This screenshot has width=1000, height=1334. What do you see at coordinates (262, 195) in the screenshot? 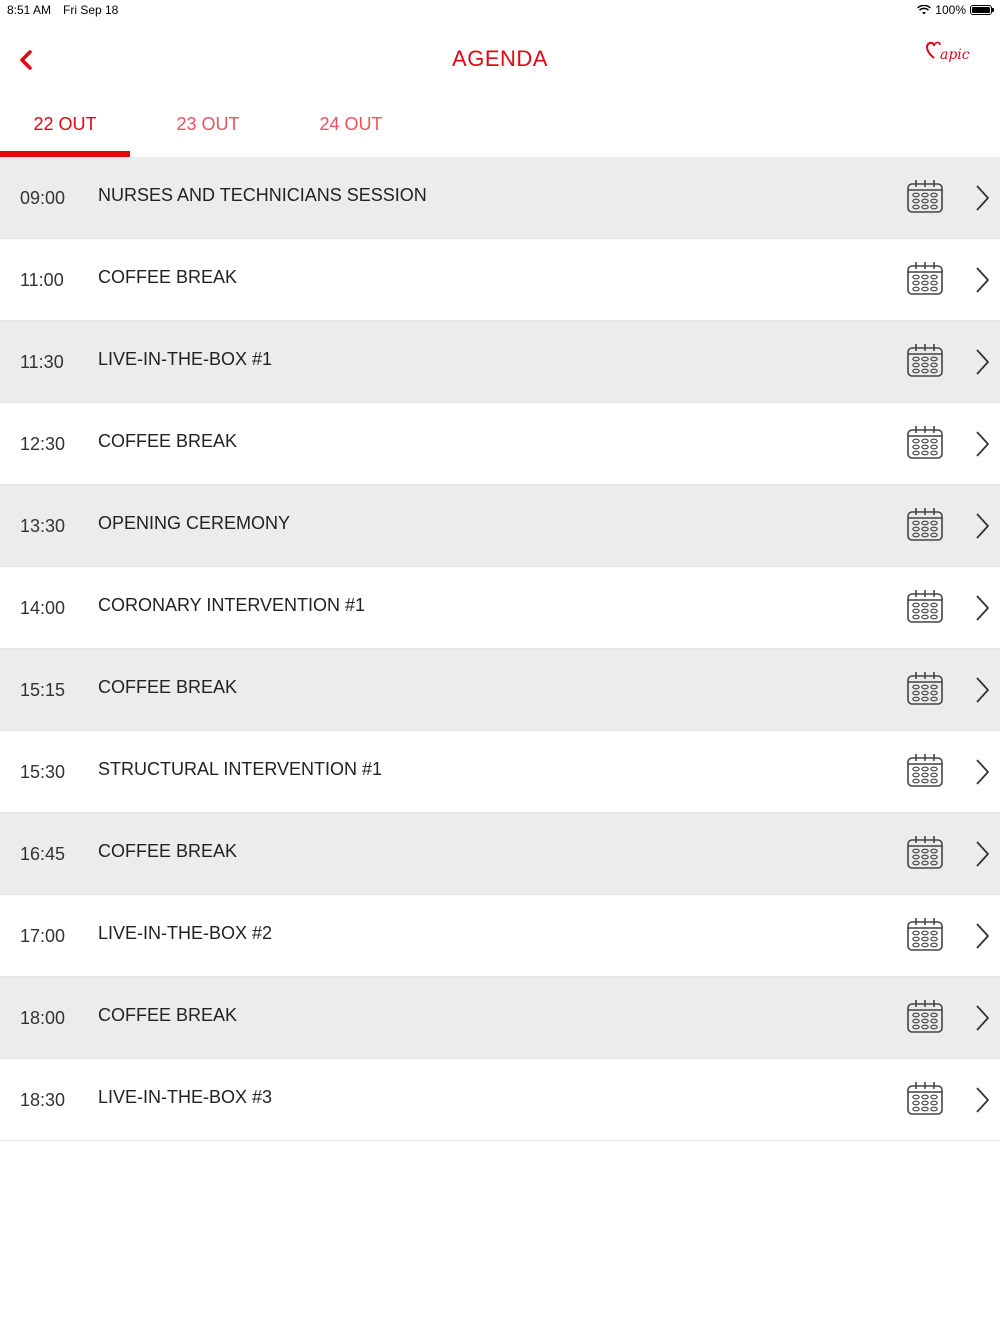
I see `session-title: NURSES AND TECHNICIANS SESSION` at bounding box center [262, 195].